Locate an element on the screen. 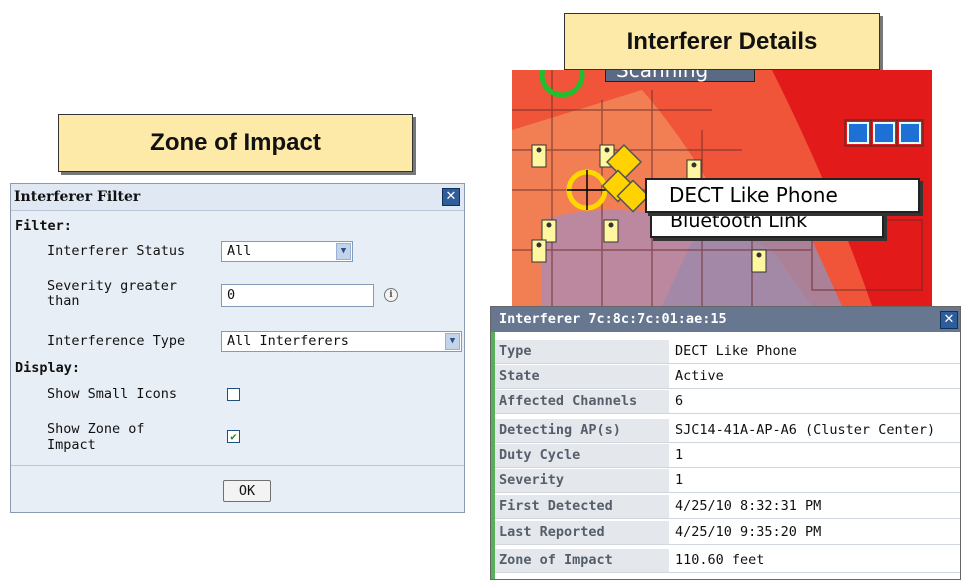 The width and height of the screenshot is (961, 580). ok-button: OK is located at coordinates (247, 491).